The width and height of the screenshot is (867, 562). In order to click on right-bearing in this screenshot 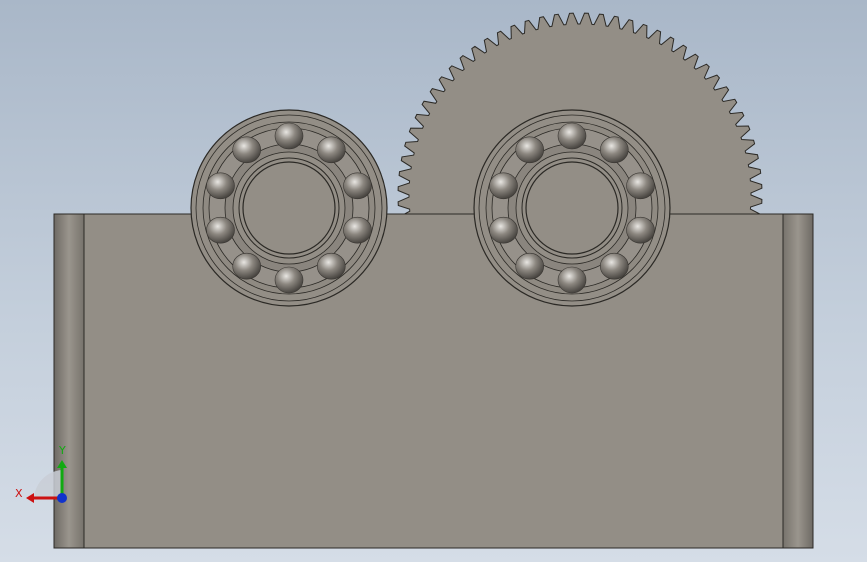, I will do `click(572, 208)`.